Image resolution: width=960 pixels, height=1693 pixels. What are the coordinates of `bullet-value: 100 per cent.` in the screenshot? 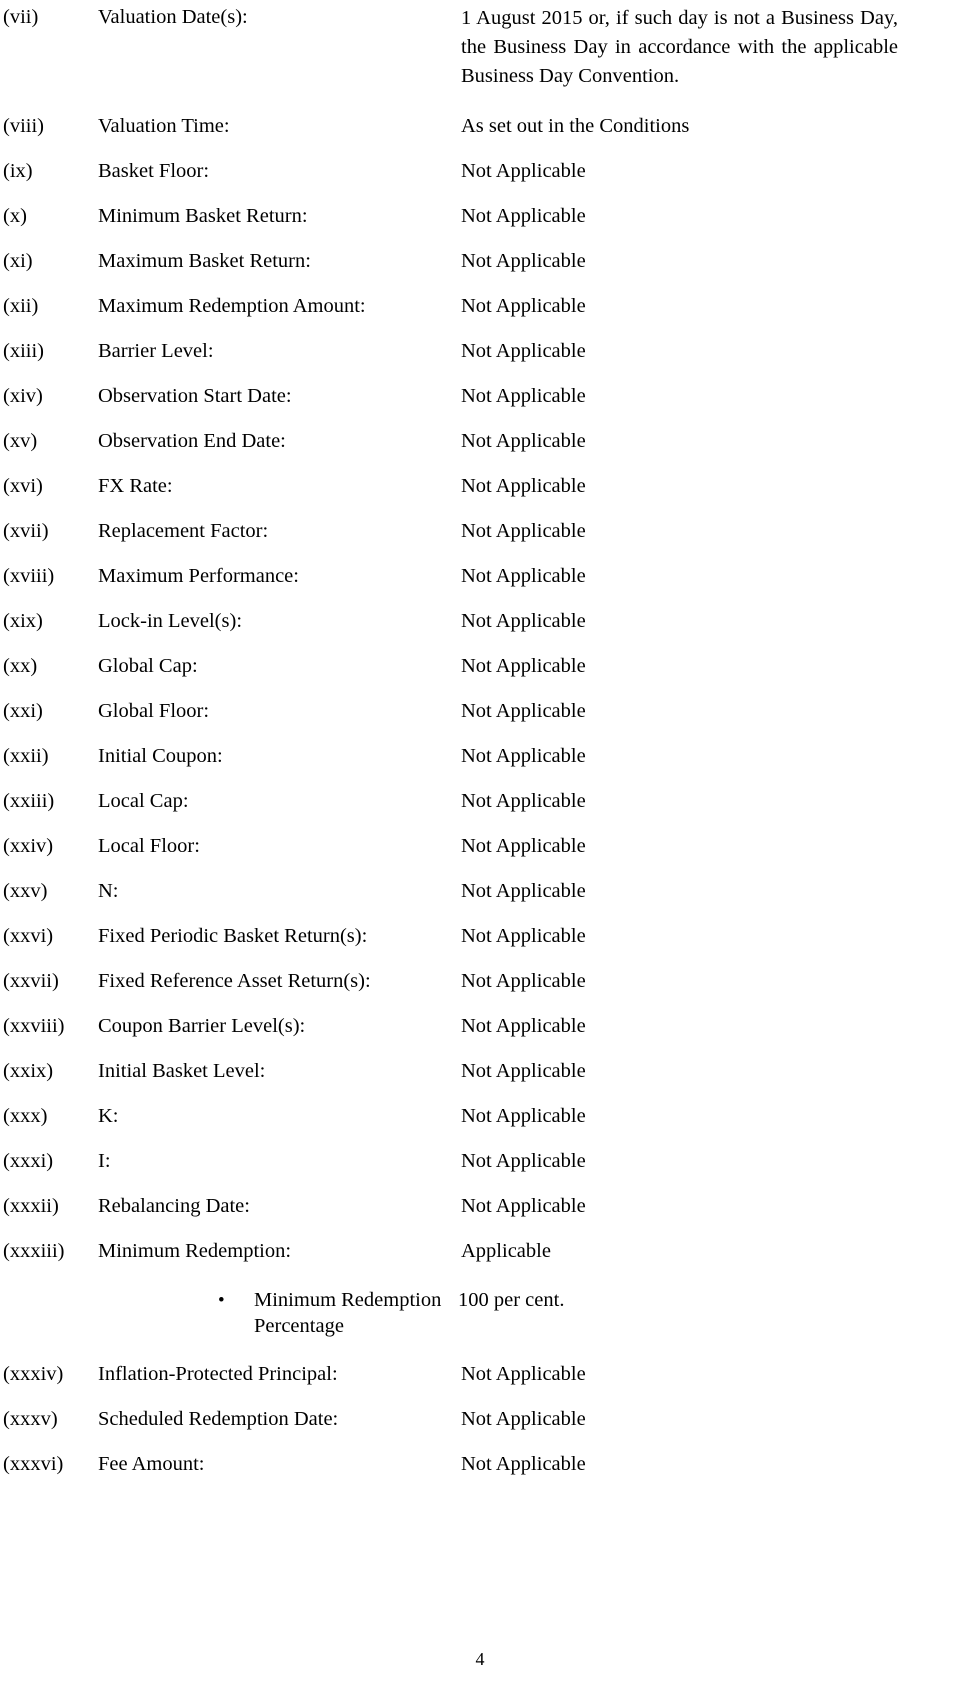 It's located at (511, 1300).